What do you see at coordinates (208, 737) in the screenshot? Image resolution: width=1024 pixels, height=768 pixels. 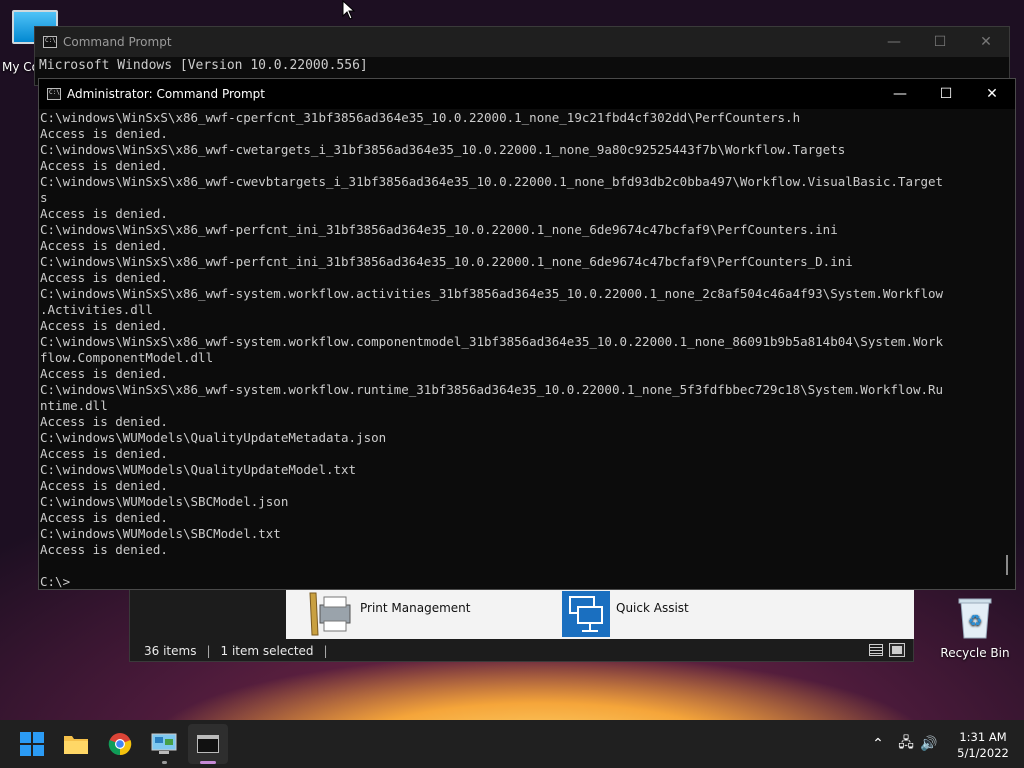 I see `cmd-icon-bar` at bounding box center [208, 737].